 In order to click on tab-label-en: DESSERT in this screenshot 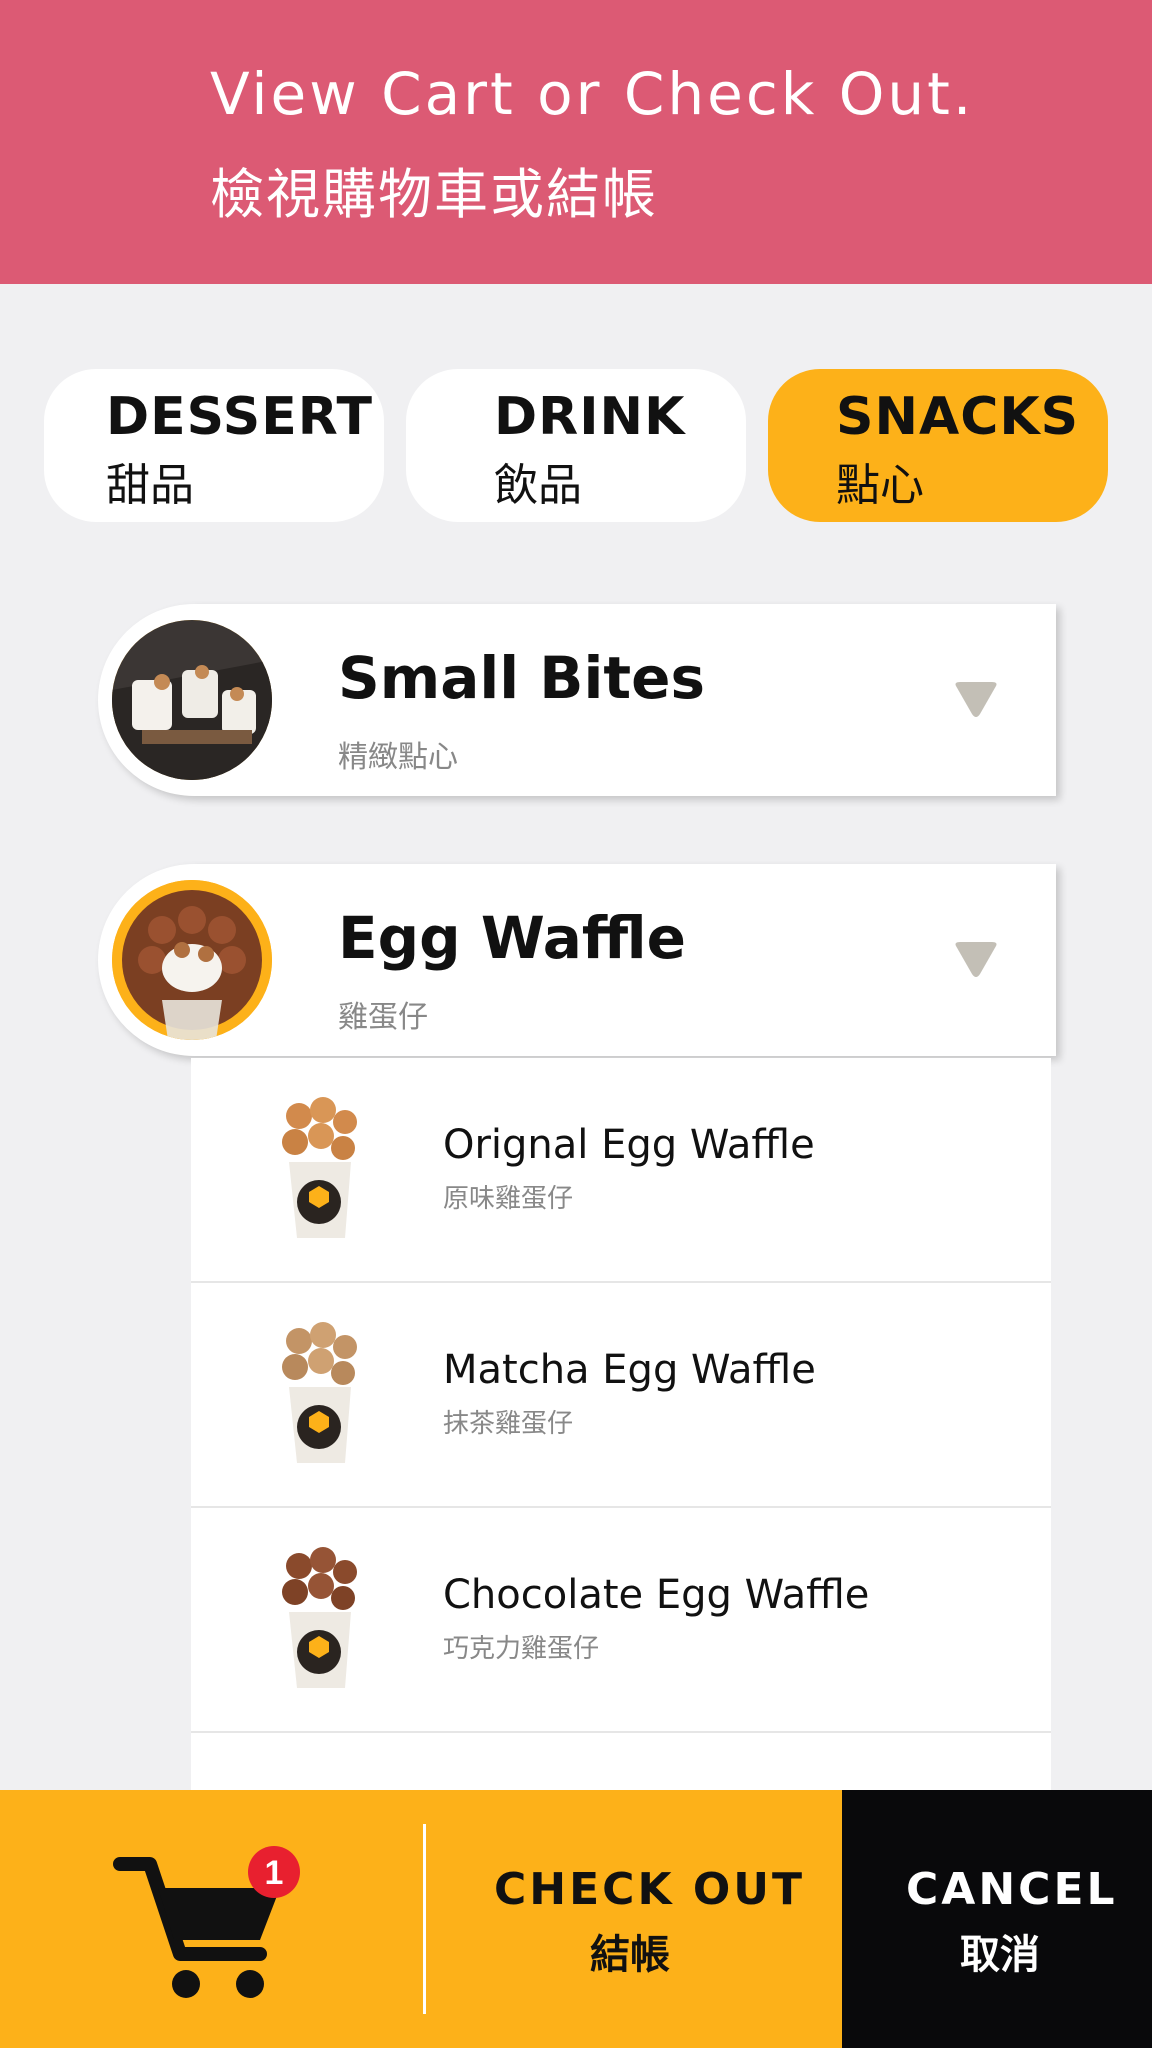, I will do `click(239, 417)`.